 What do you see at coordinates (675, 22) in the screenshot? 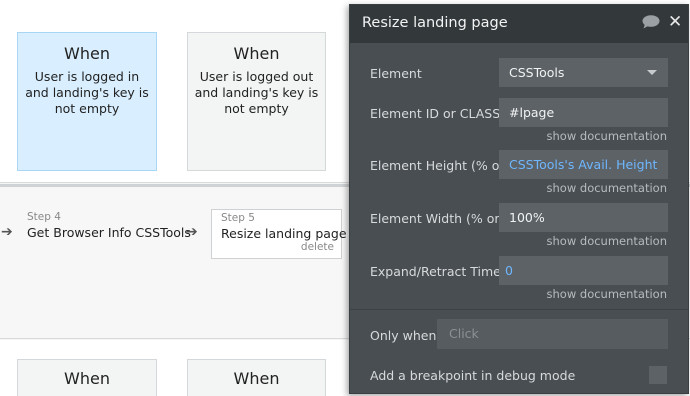
I see `close-icon: ✕` at bounding box center [675, 22].